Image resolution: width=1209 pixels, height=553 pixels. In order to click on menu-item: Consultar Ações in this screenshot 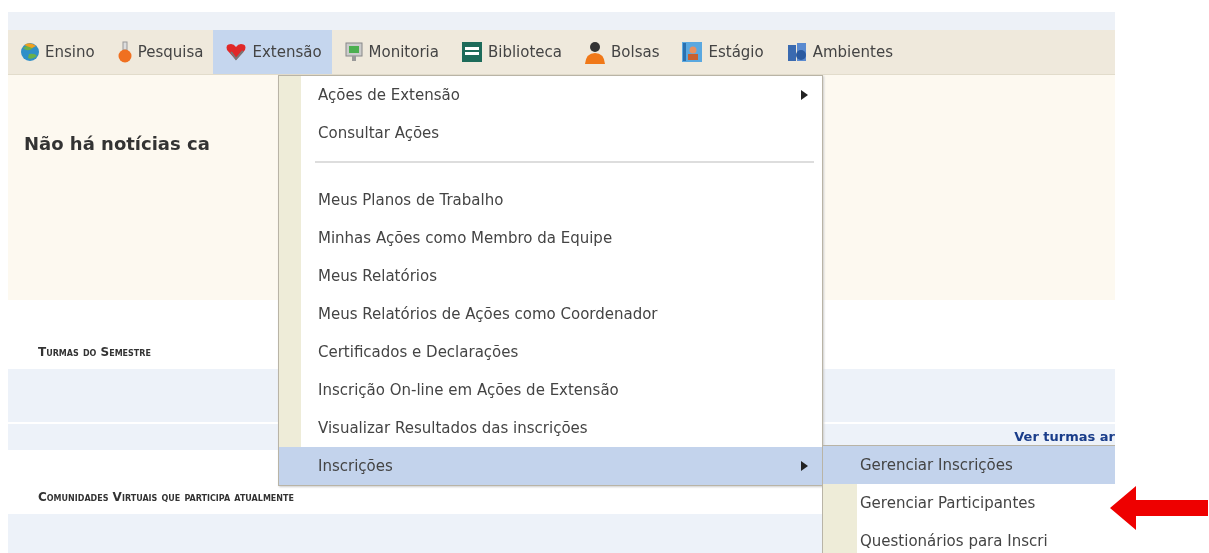, I will do `click(550, 133)`.